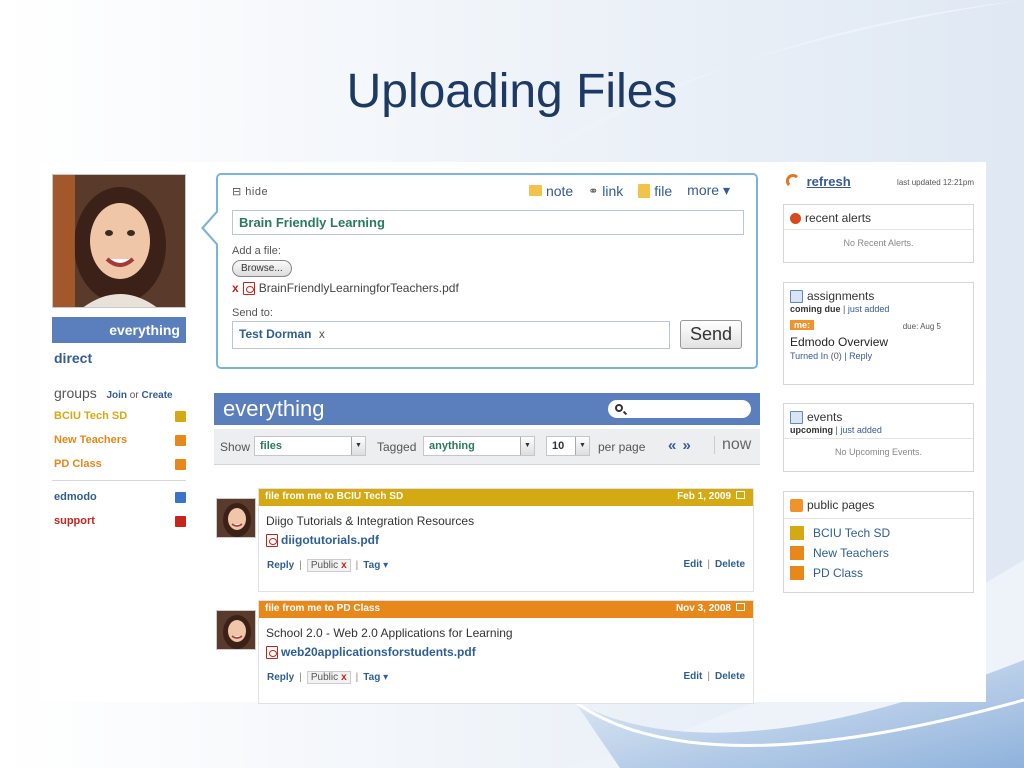 The height and width of the screenshot is (768, 1024). What do you see at coordinates (535, 190) in the screenshot?
I see `note-icon` at bounding box center [535, 190].